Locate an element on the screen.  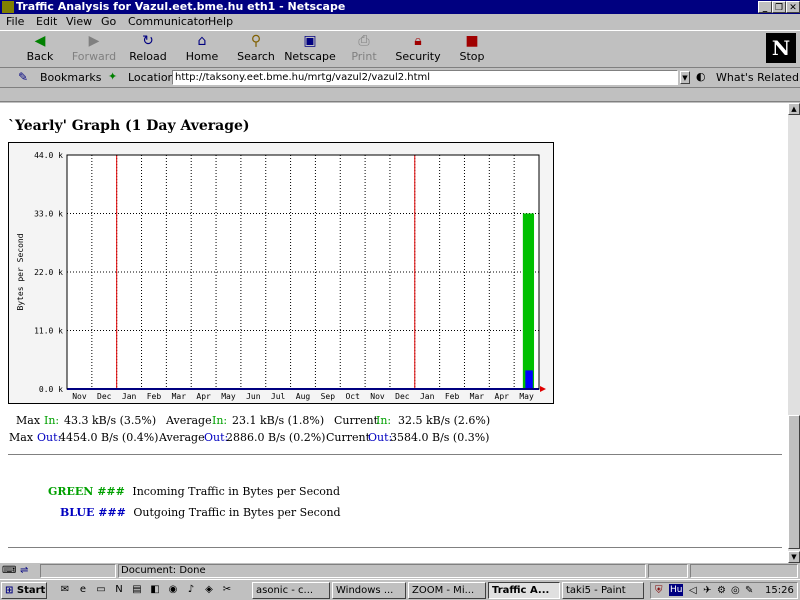
netscape-quick-icon: N is located at coordinates (119, 590).